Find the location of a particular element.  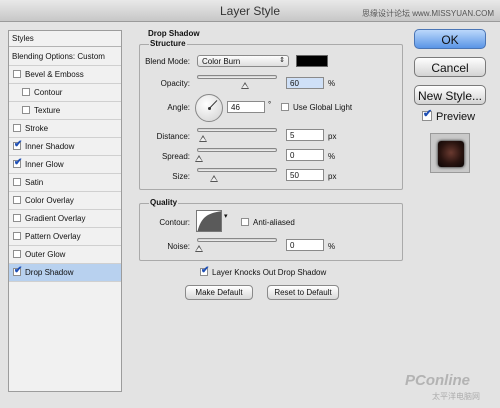

style-item-outer-glow: Outer Glow is located at coordinates (65, 255).